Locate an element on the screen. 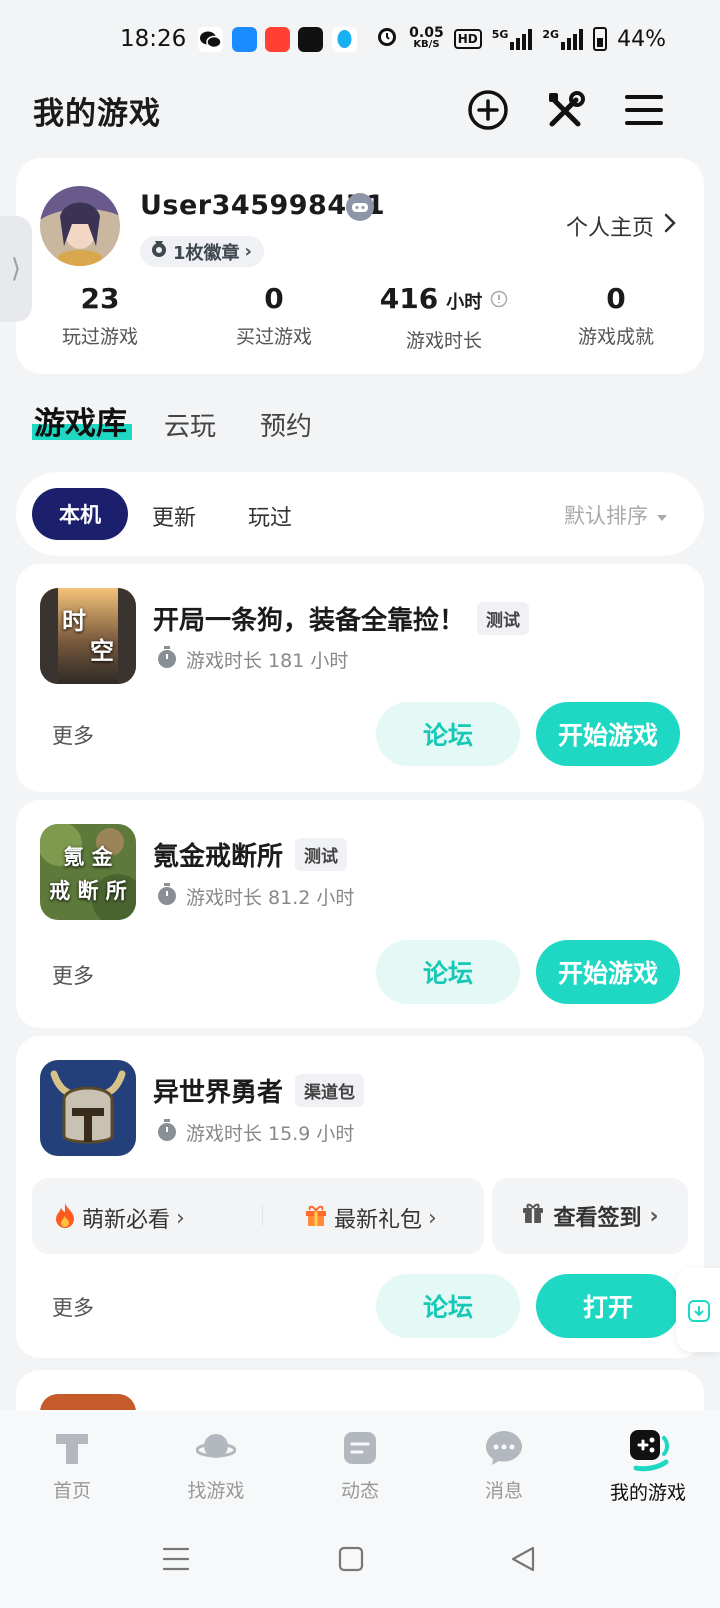 The height and width of the screenshot is (1608, 720). game-playtime: 游戏时长 81.2 小时 is located at coordinates (255, 896).